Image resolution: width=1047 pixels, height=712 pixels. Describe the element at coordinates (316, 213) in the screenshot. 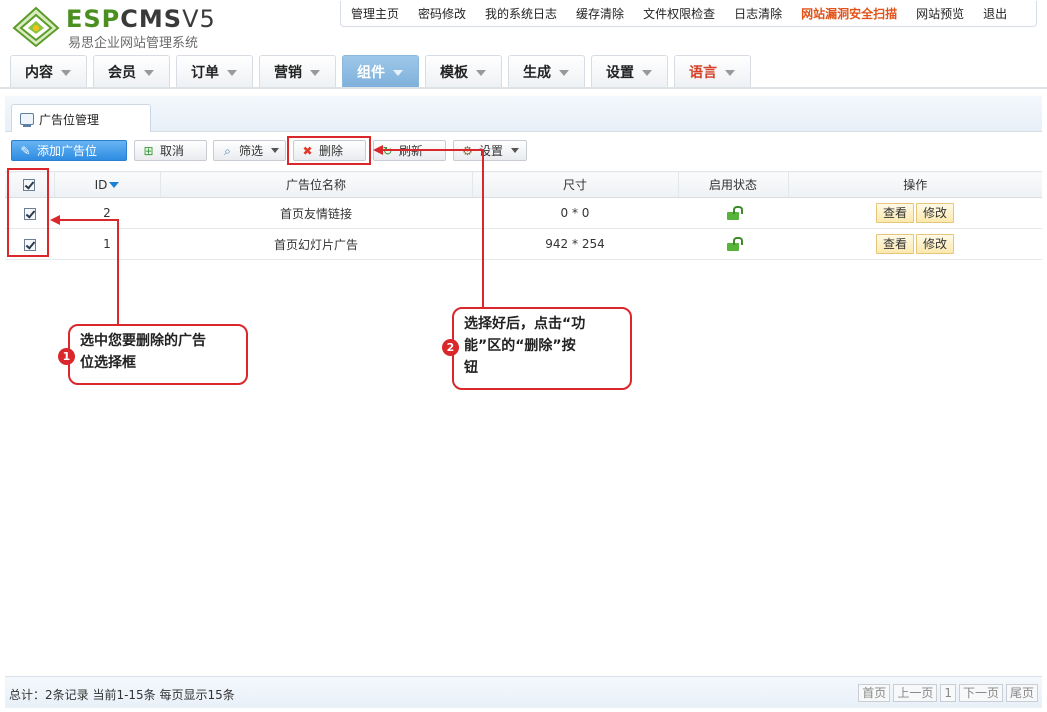

I see `row-name: 首页友情链接` at that location.